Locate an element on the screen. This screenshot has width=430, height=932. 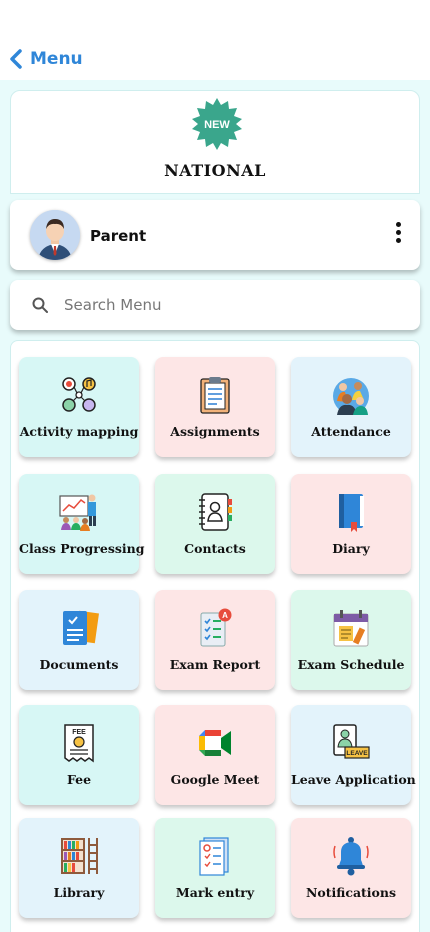
address-book-icon is located at coordinates (215, 512).